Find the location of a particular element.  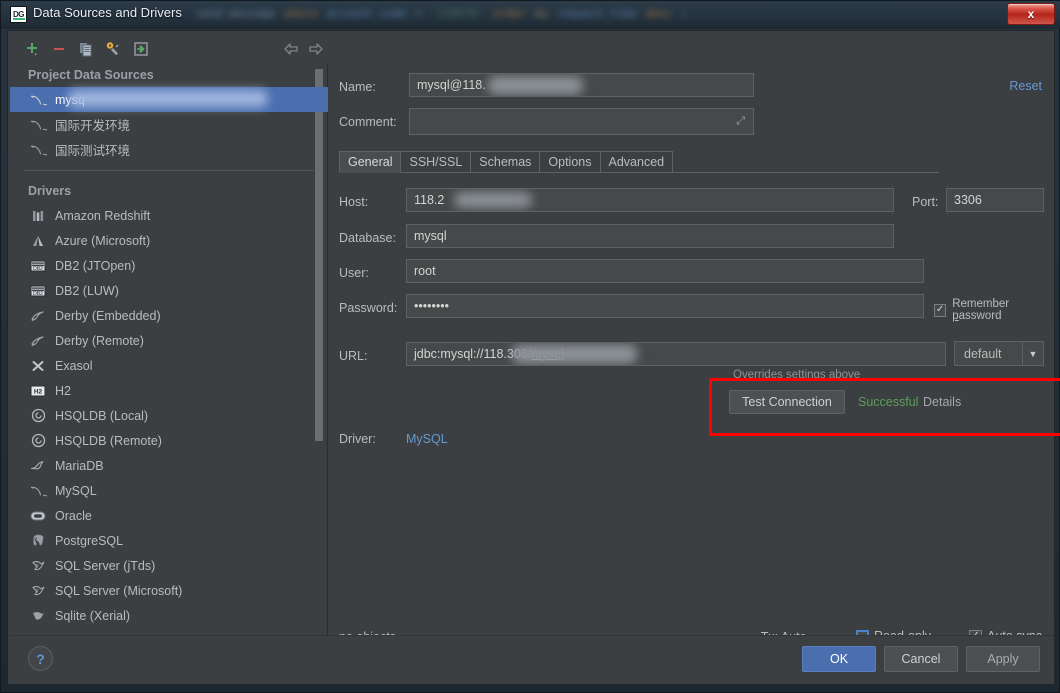

expand-icon: ⤢ is located at coordinates (740, 121).